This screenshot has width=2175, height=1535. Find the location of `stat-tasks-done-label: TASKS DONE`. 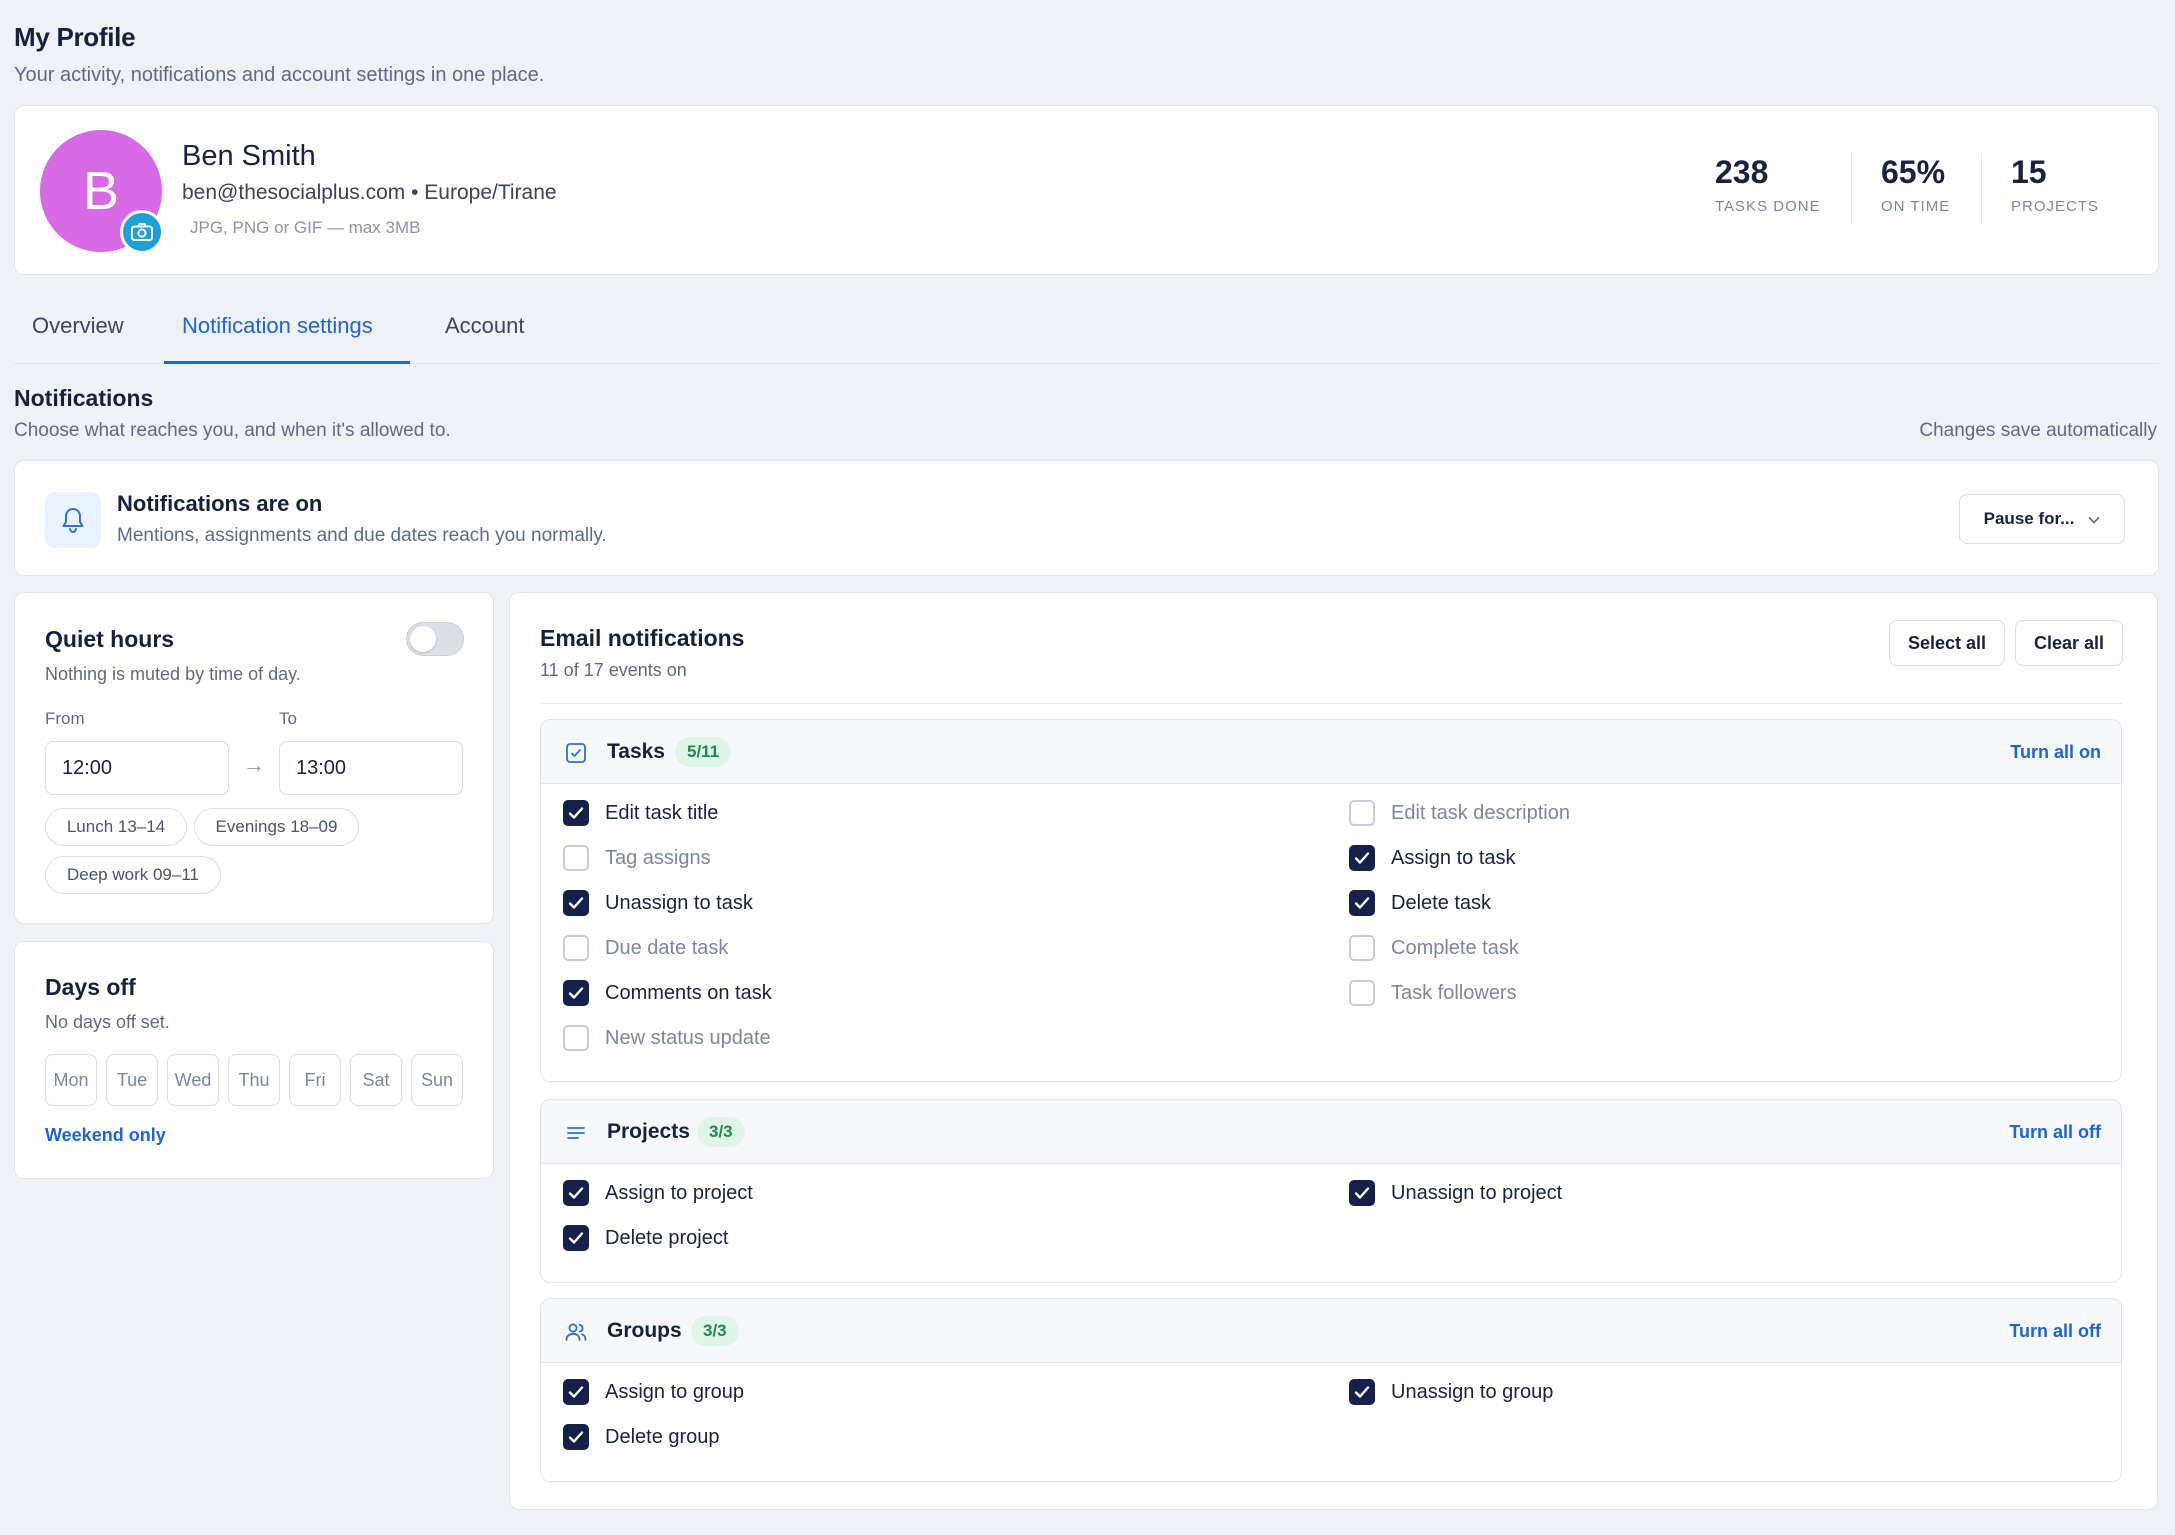

stat-tasks-done-label: TASKS DONE is located at coordinates (1768, 206).